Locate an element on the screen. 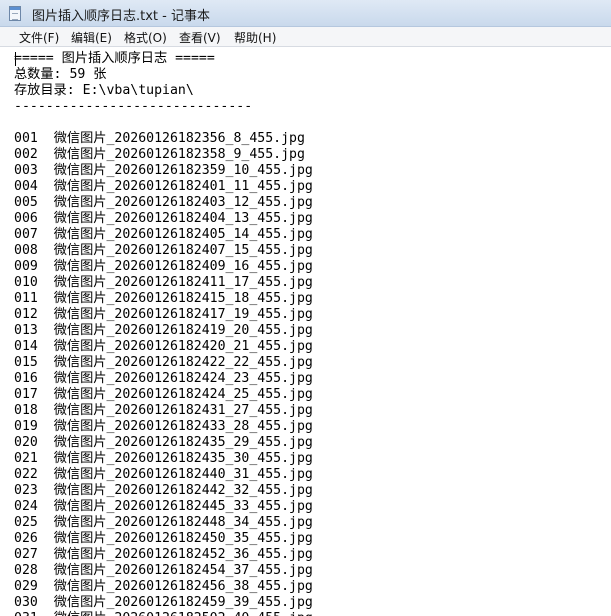 Image resolution: width=611 pixels, height=616 pixels. text-line: 004 微信图片_20260126182401_11_455.jpg is located at coordinates (163, 186).